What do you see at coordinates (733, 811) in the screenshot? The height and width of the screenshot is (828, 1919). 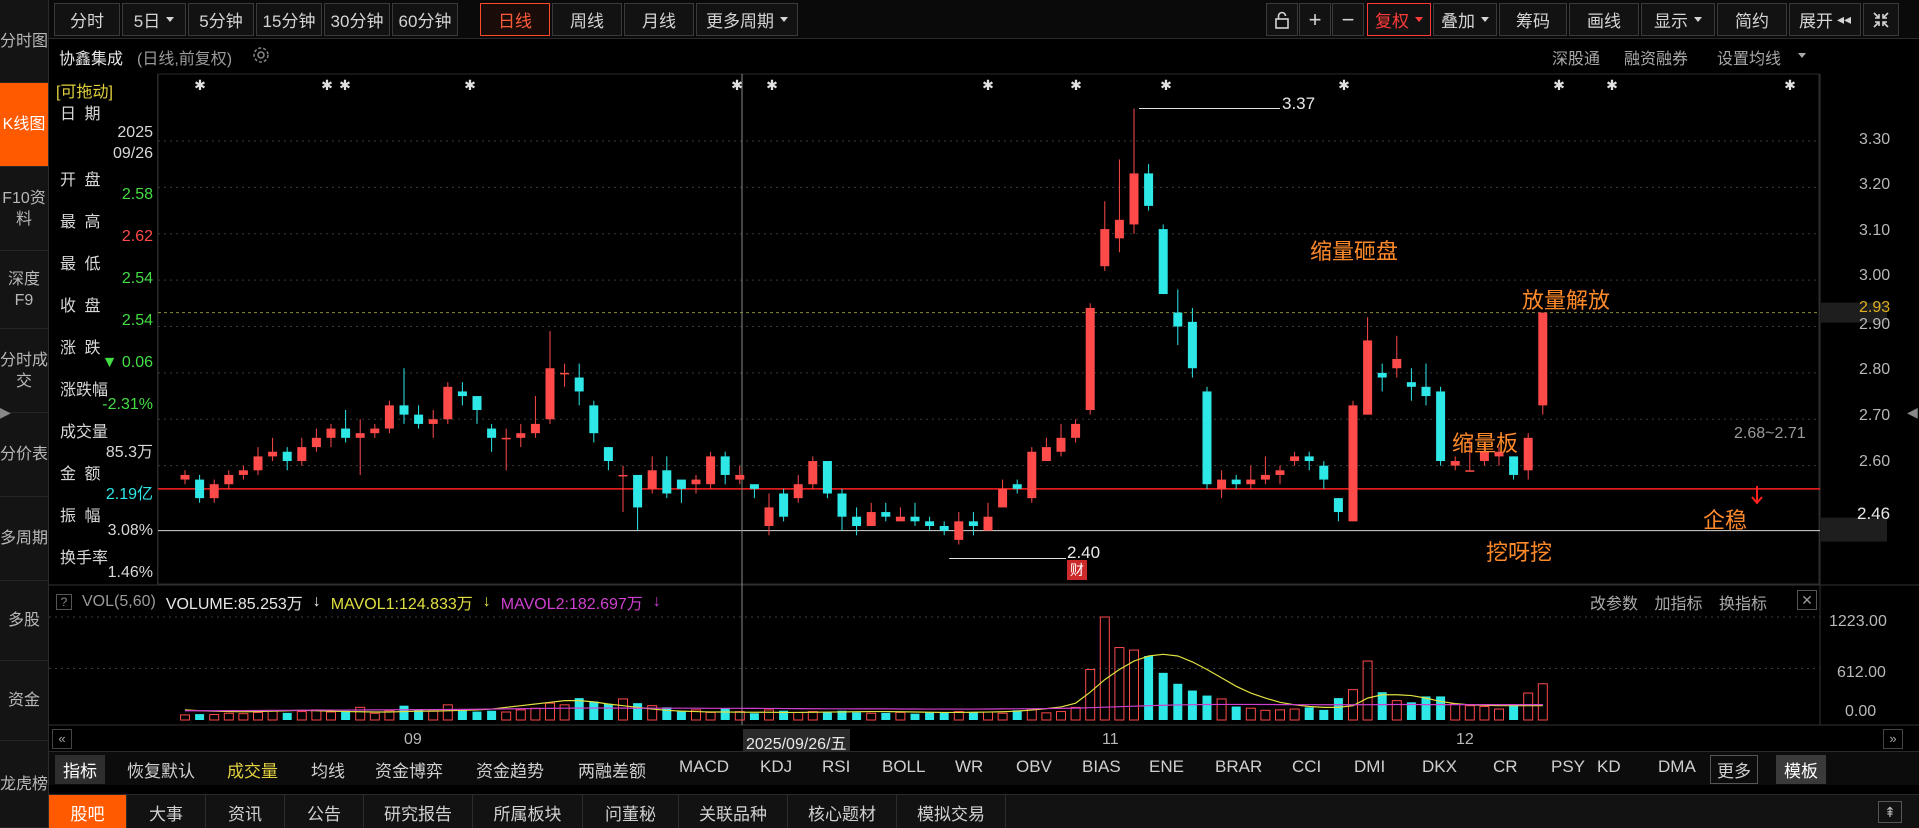 I see `tab-related: 关联品种` at bounding box center [733, 811].